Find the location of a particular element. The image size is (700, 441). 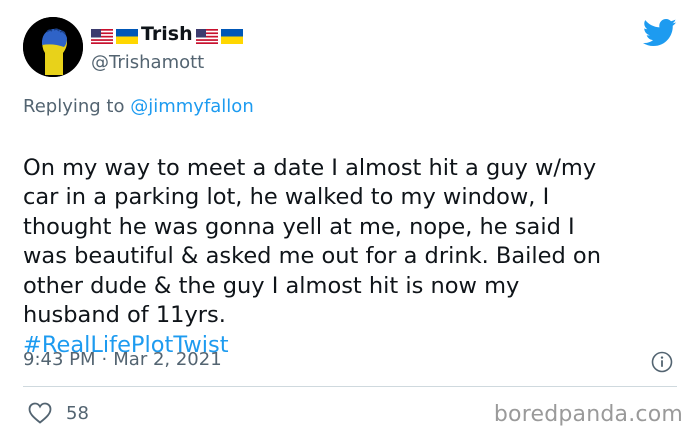

display-name-row: Trish is located at coordinates (167, 34).